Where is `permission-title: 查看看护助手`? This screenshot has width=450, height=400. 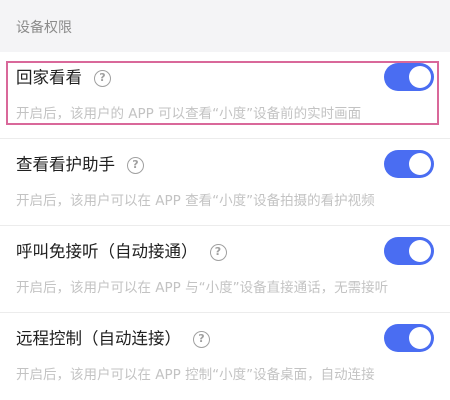 permission-title: 查看看护助手 is located at coordinates (65, 164).